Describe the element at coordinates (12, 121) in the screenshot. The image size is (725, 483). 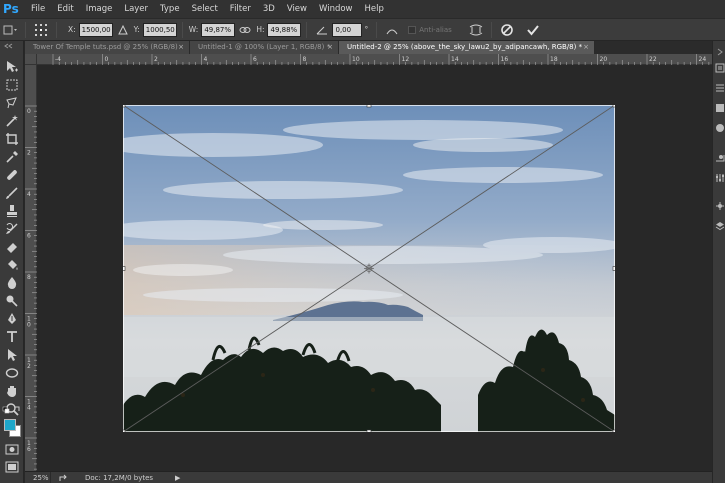
I see `quick-selection-tool` at that location.